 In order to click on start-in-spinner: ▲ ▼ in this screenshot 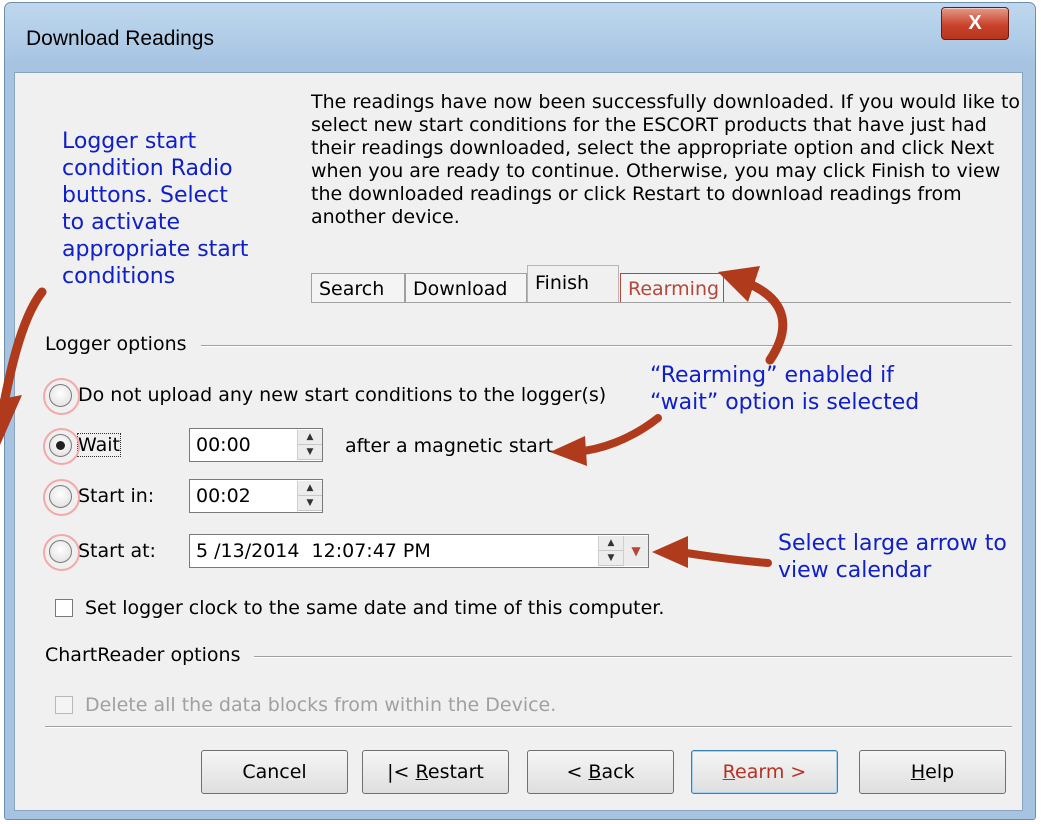, I will do `click(309, 496)`.